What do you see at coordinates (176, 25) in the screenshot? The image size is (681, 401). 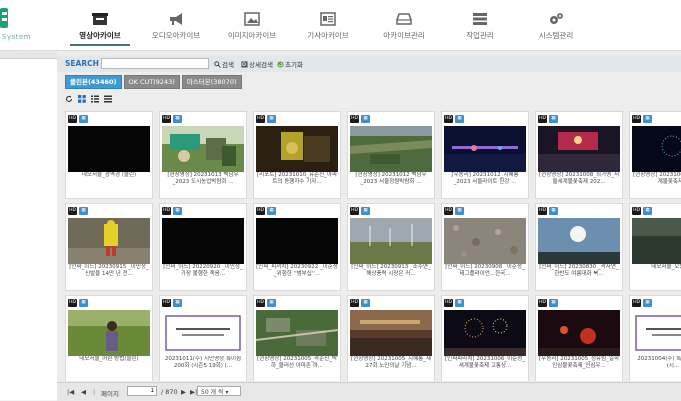 I see `nav-item-1: 오디오아카이브` at bounding box center [176, 25].